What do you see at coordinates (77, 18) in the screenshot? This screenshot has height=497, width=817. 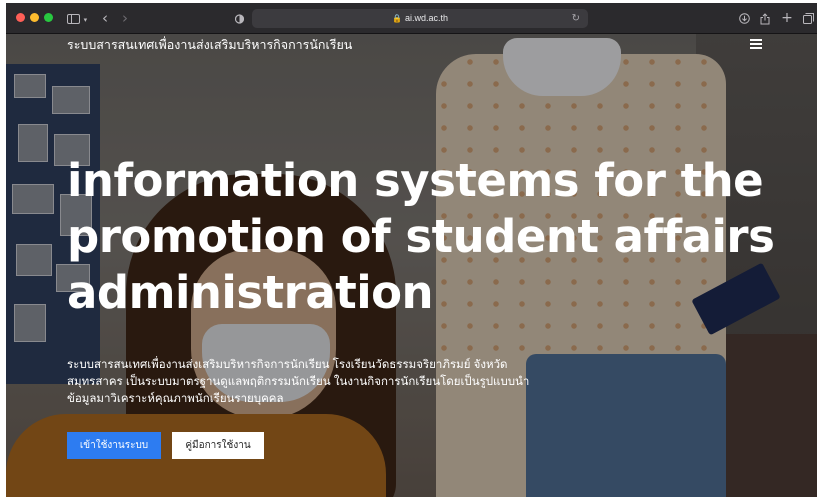 I see `sidebar-icon: ▾` at bounding box center [77, 18].